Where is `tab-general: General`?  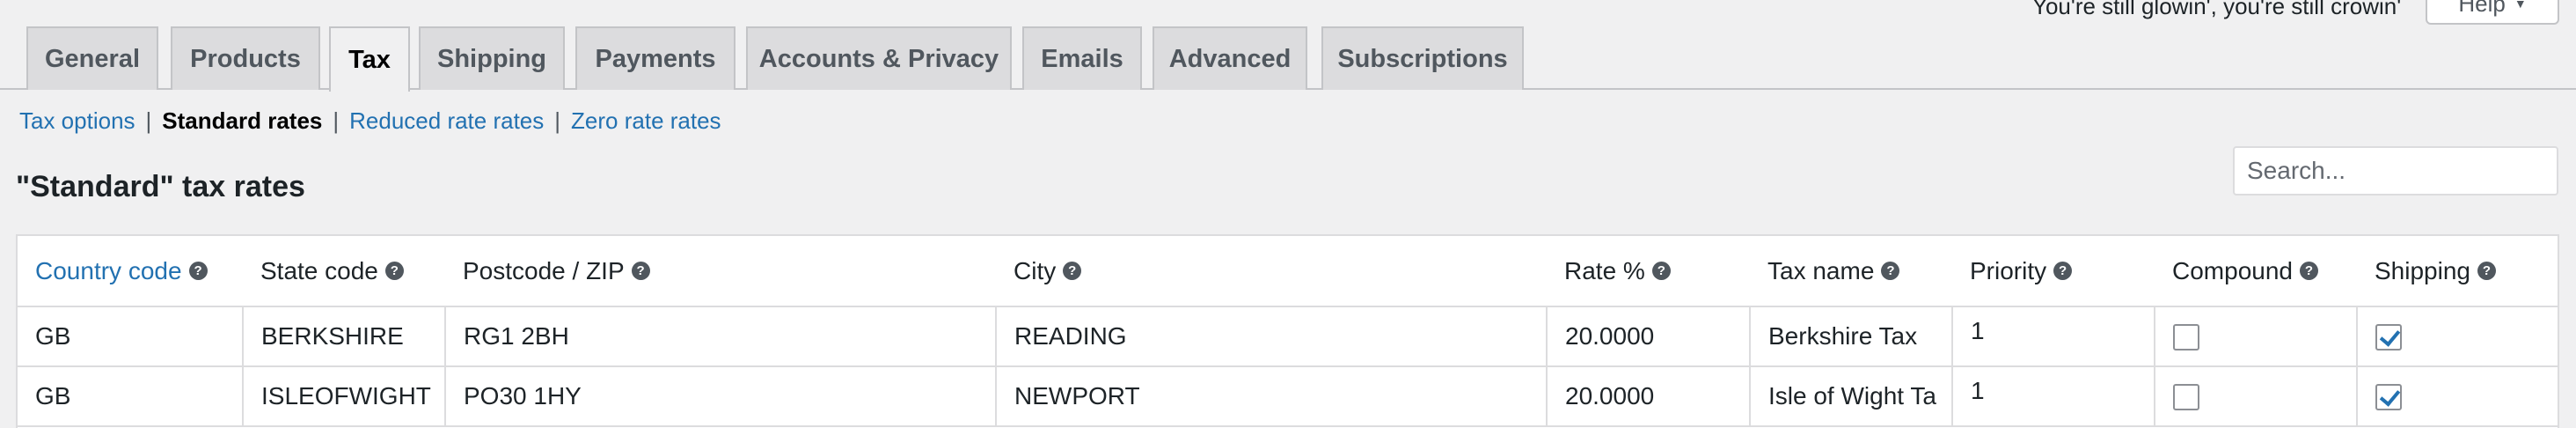 tab-general: General is located at coordinates (92, 58).